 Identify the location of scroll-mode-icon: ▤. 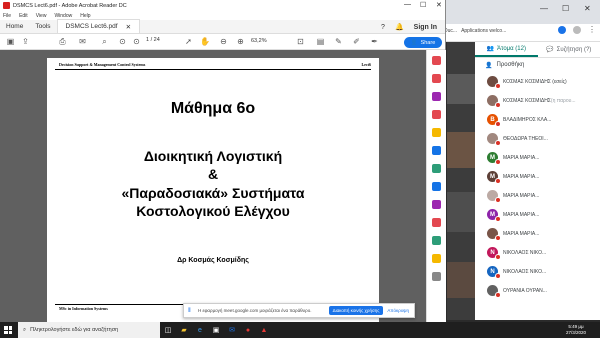
(320, 41).